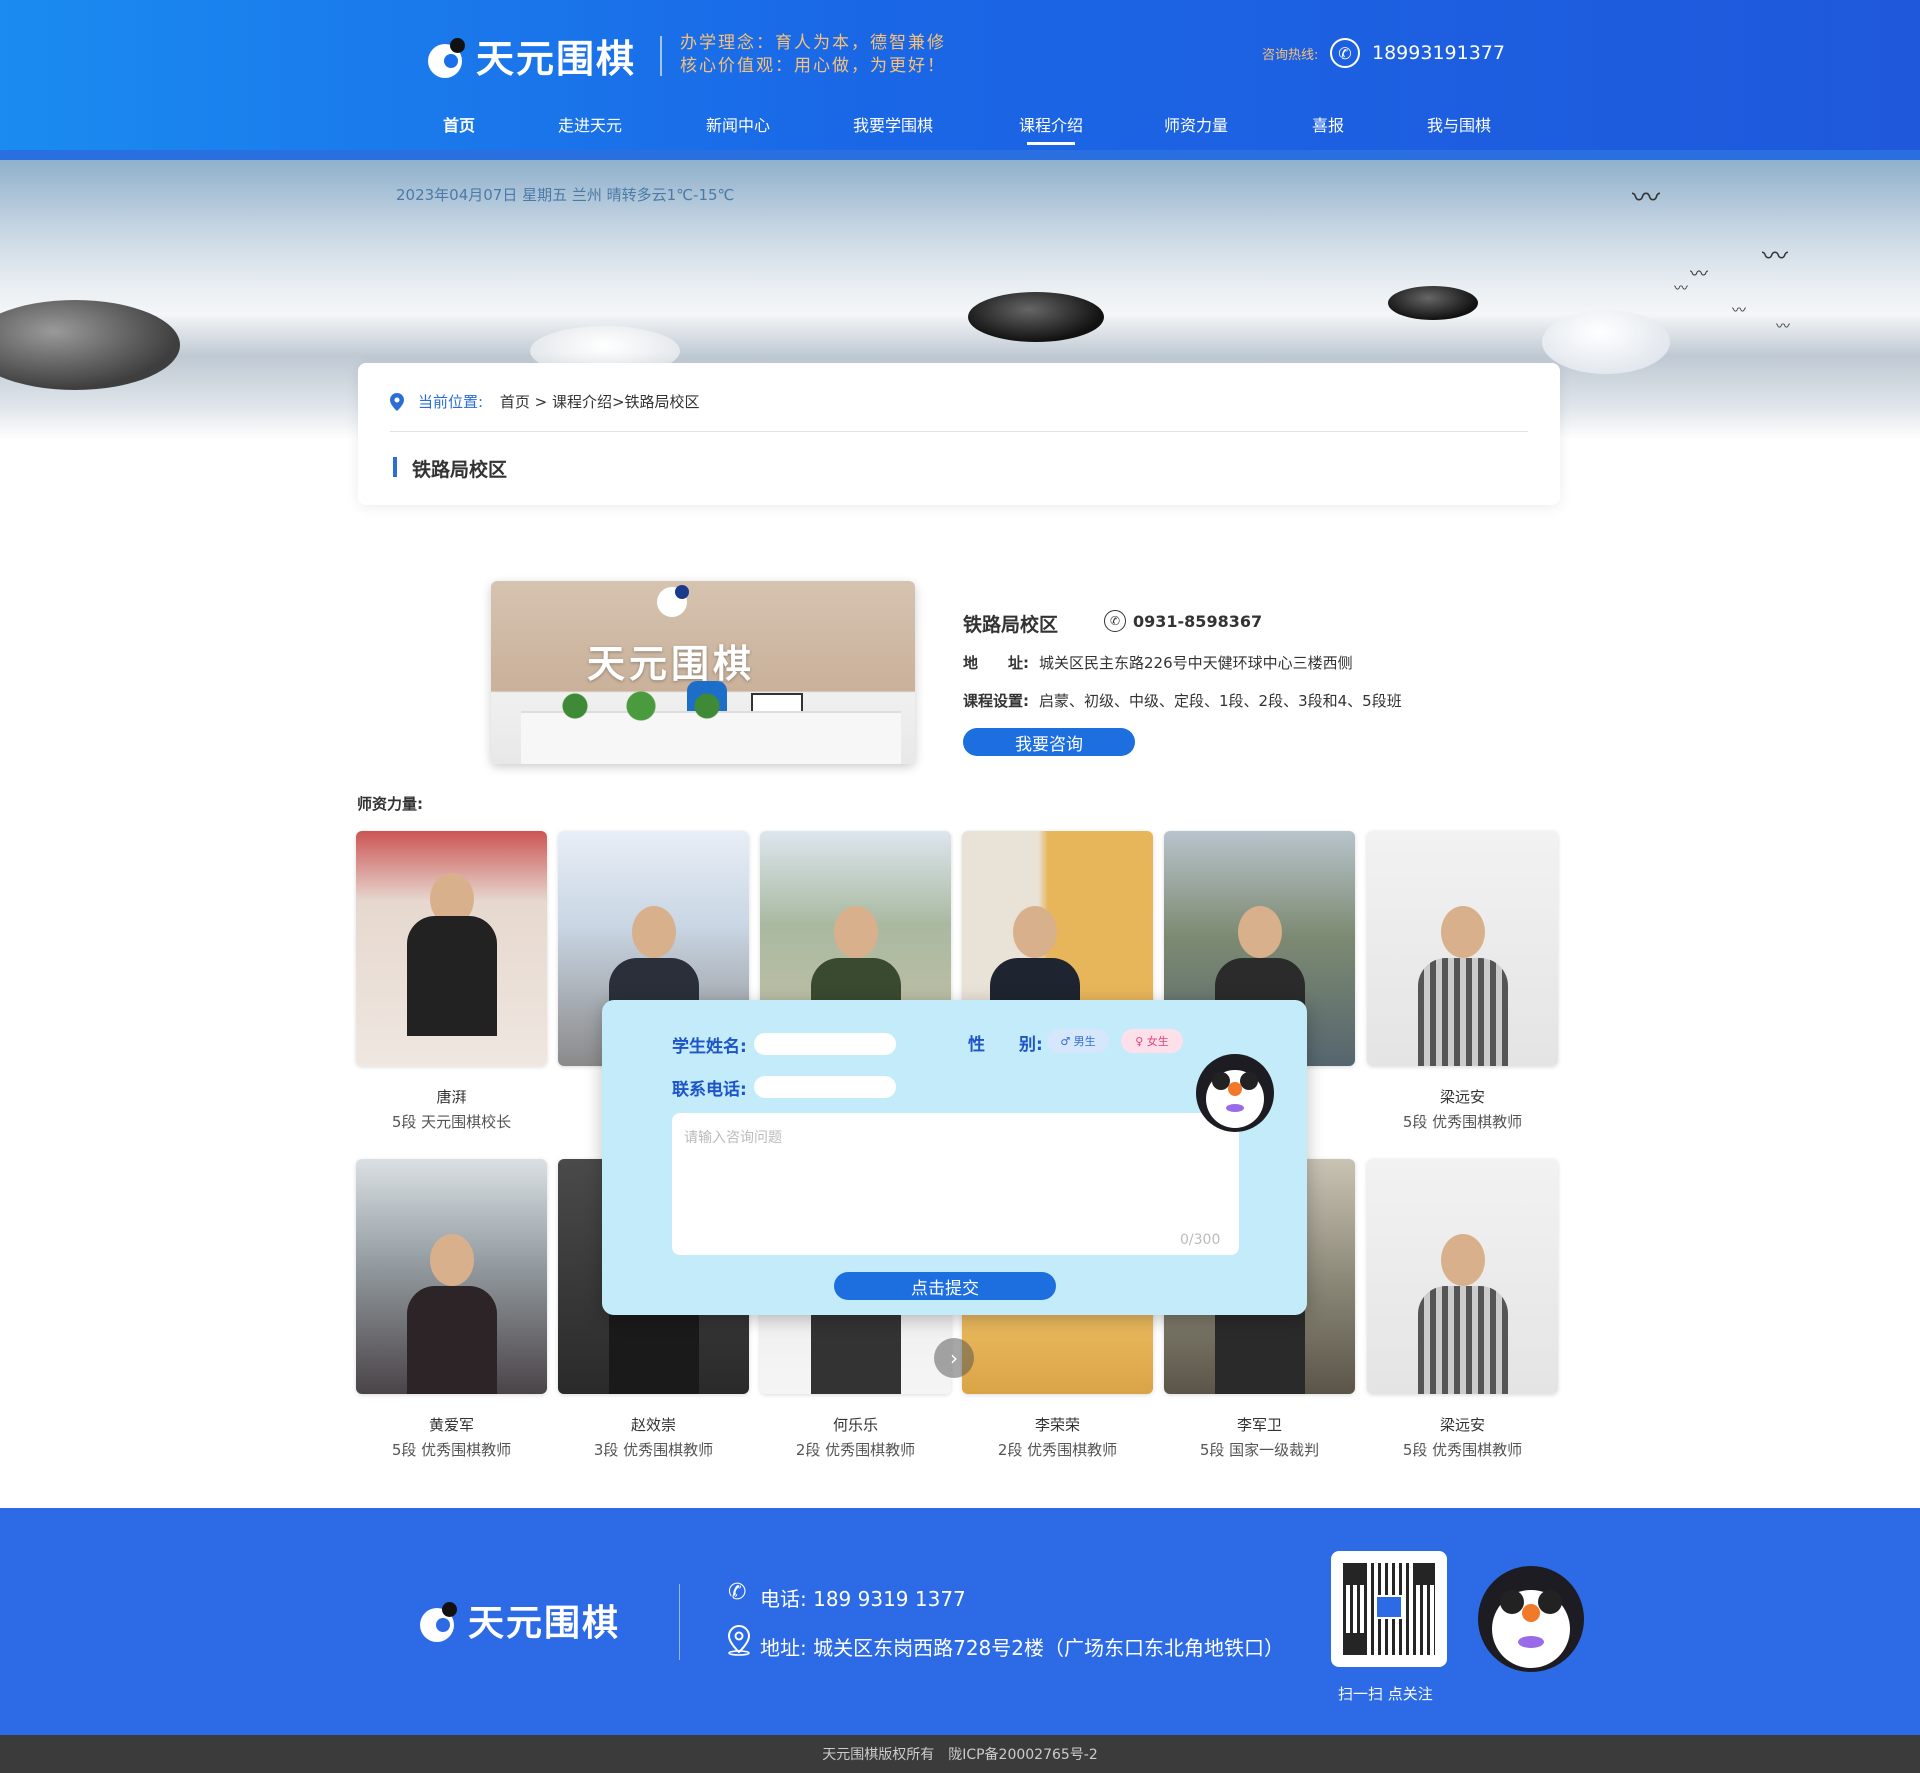 Image resolution: width=1920 pixels, height=1773 pixels. Describe the element at coordinates (451, 1425) in the screenshot. I see `teacher-name: 黄爱军` at that location.